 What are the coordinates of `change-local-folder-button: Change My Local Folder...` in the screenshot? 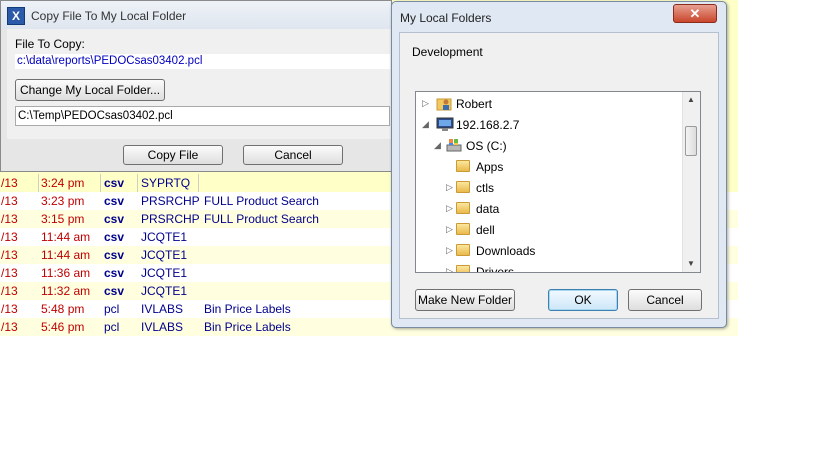 It's located at (90, 90).